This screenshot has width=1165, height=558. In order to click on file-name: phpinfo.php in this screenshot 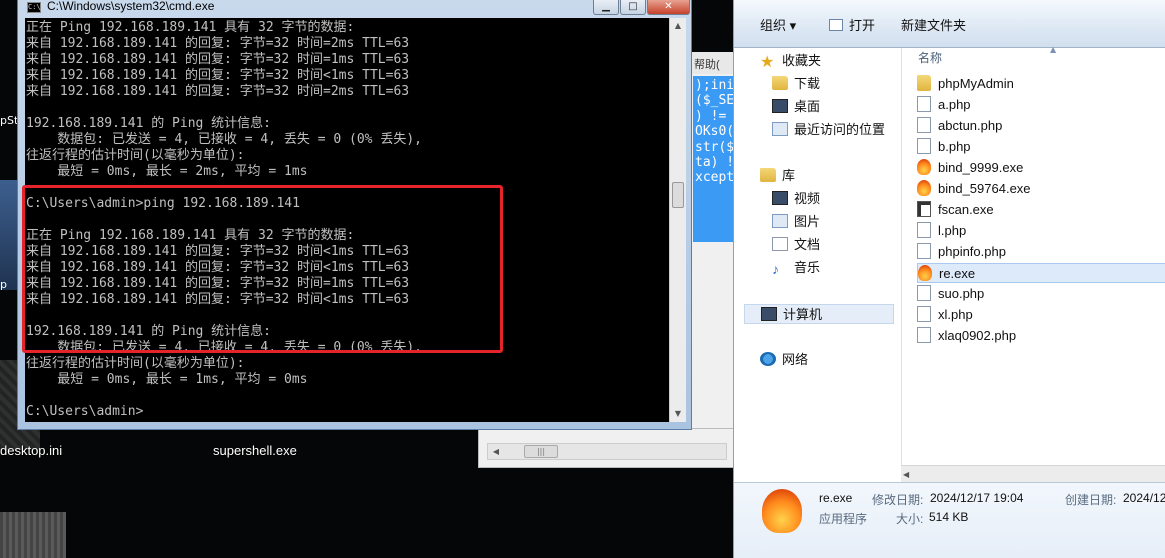, I will do `click(972, 251)`.